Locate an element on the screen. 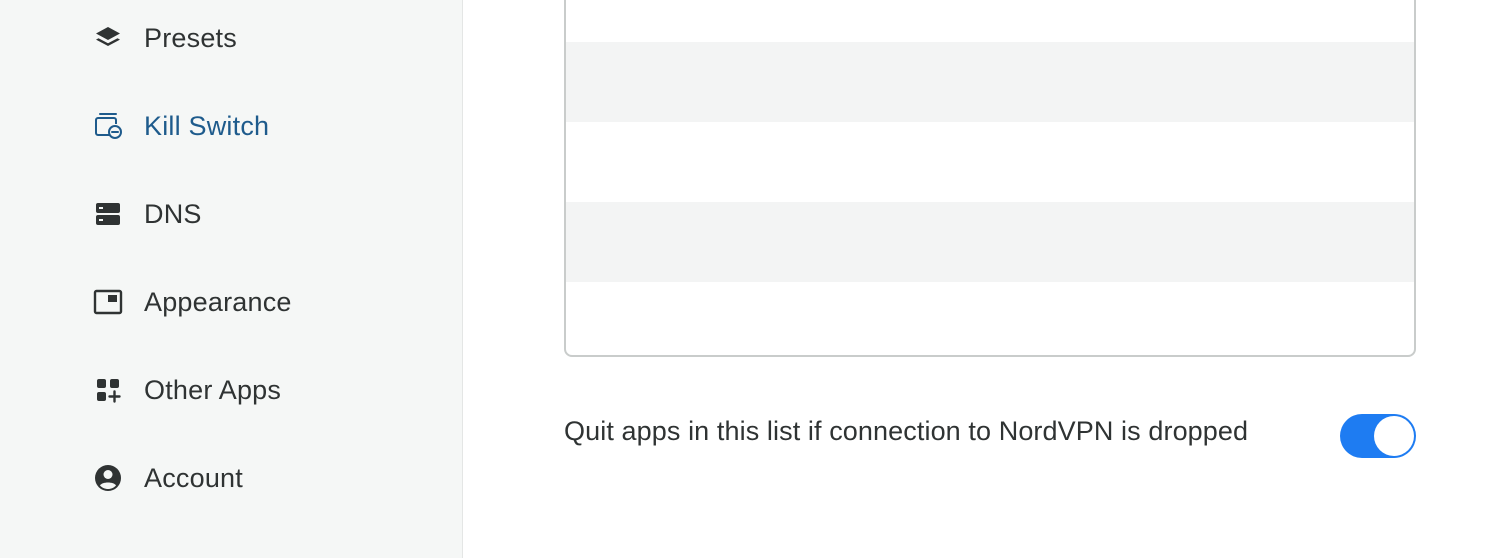  quit-apps-toggle is located at coordinates (1378, 436).